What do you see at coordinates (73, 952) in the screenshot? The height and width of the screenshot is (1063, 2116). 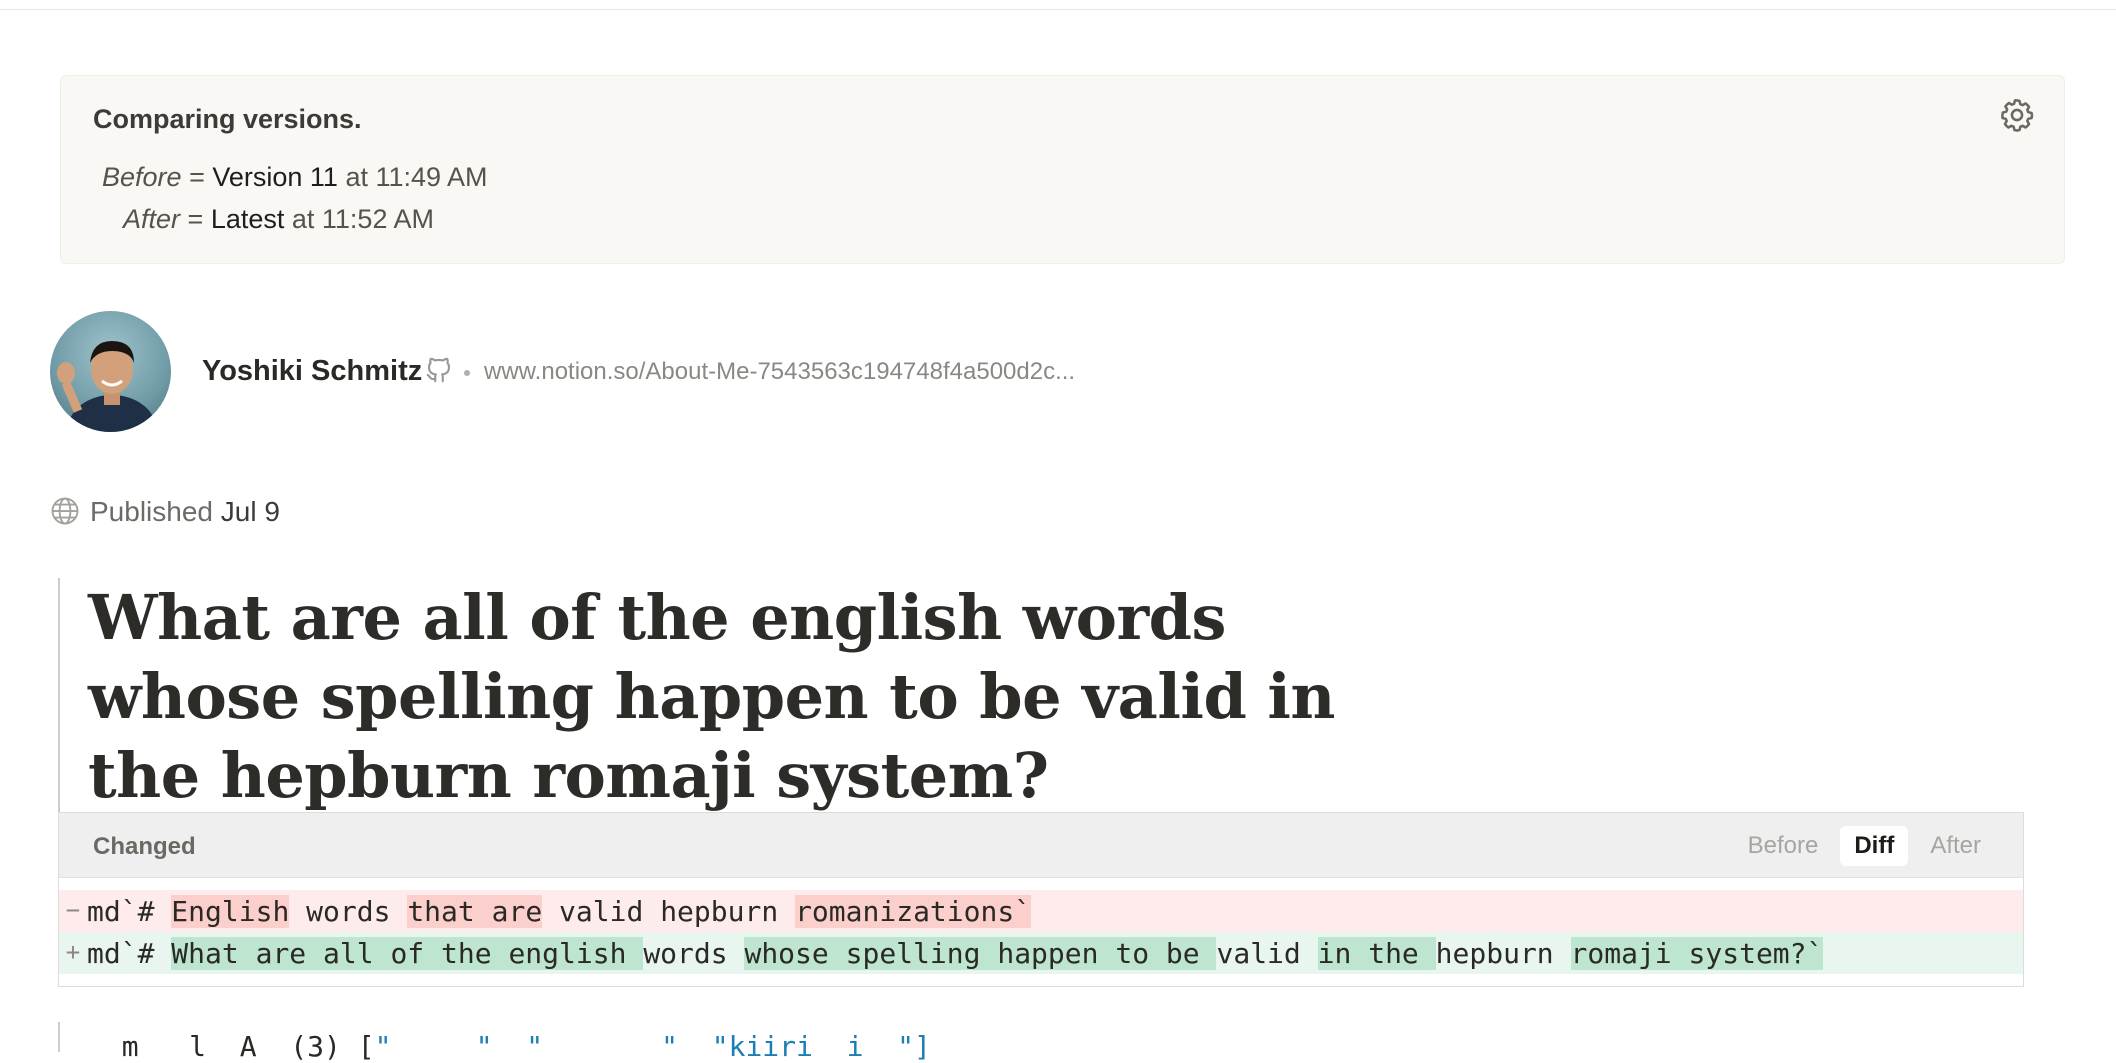 I see `added-sign: +` at bounding box center [73, 952].